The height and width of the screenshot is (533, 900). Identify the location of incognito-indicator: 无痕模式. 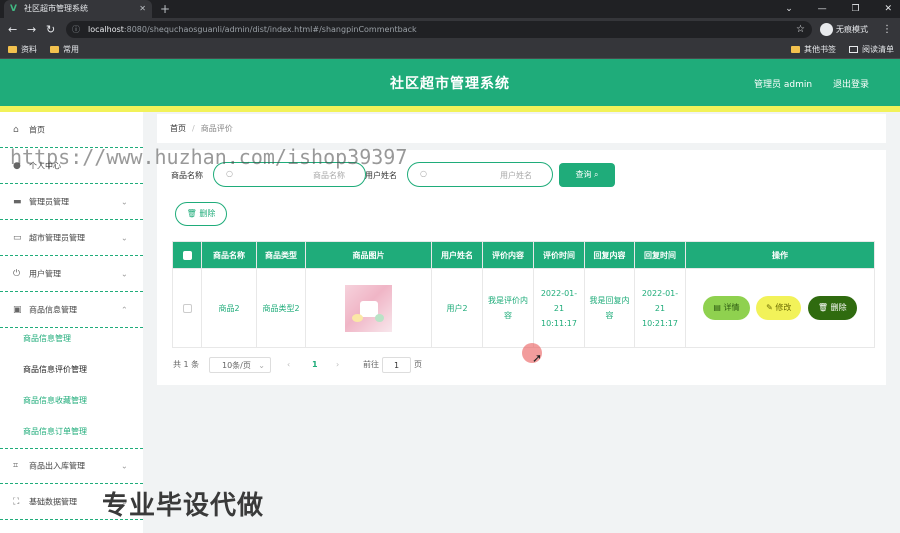
(844, 29).